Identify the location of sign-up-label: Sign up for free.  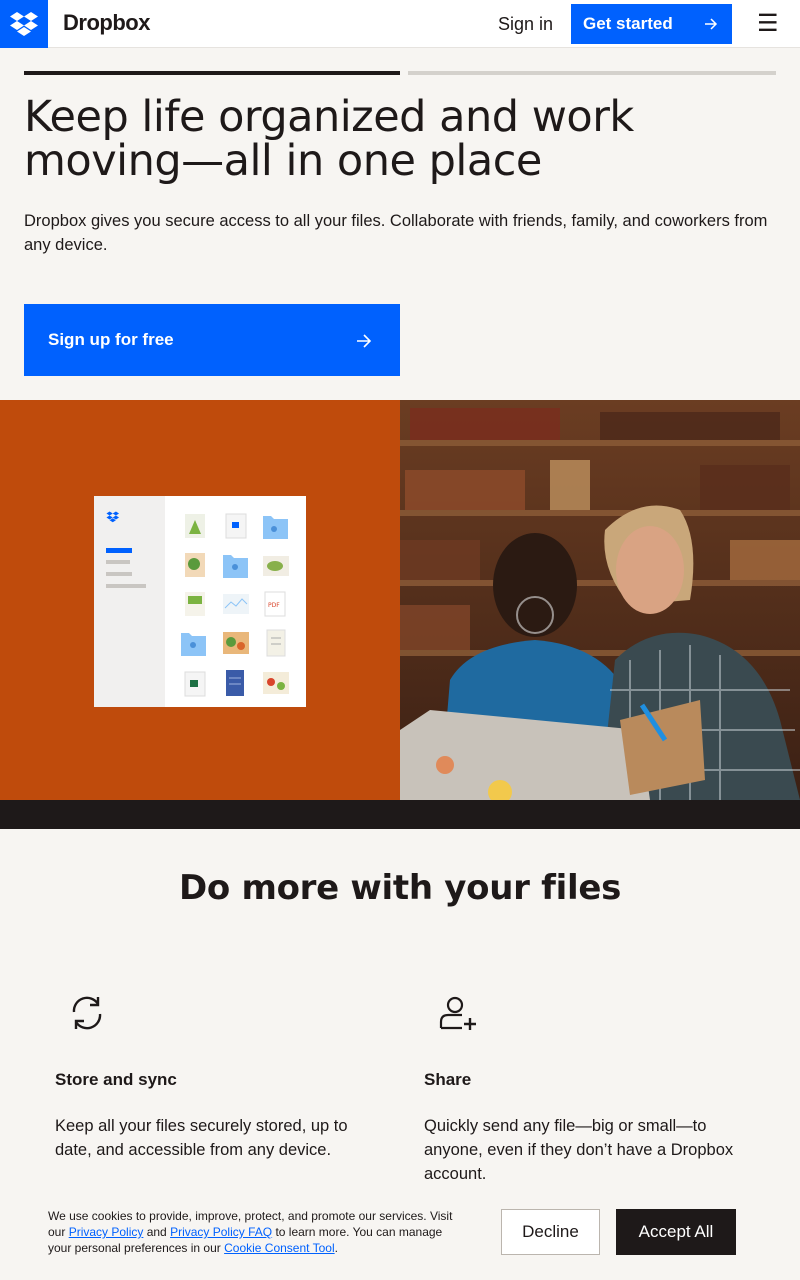
(111, 339).